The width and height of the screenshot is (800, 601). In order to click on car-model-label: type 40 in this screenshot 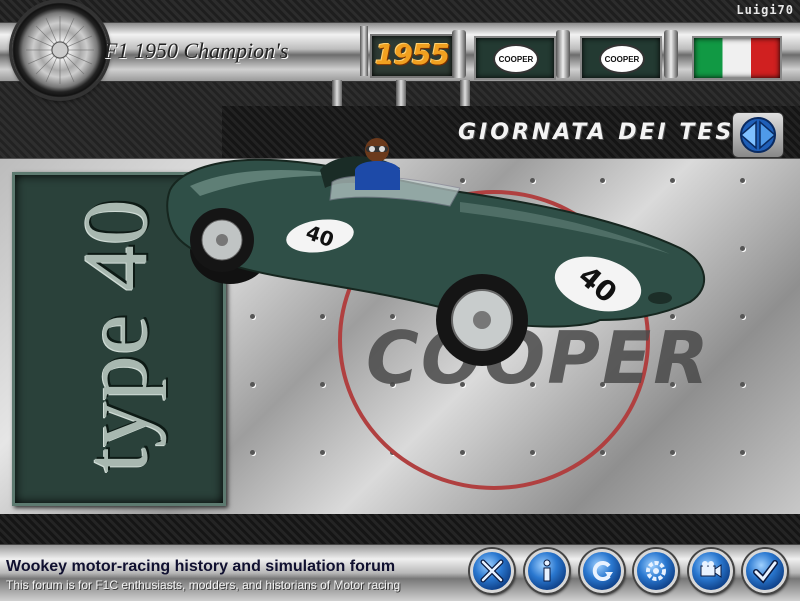, I will do `click(116, 336)`.